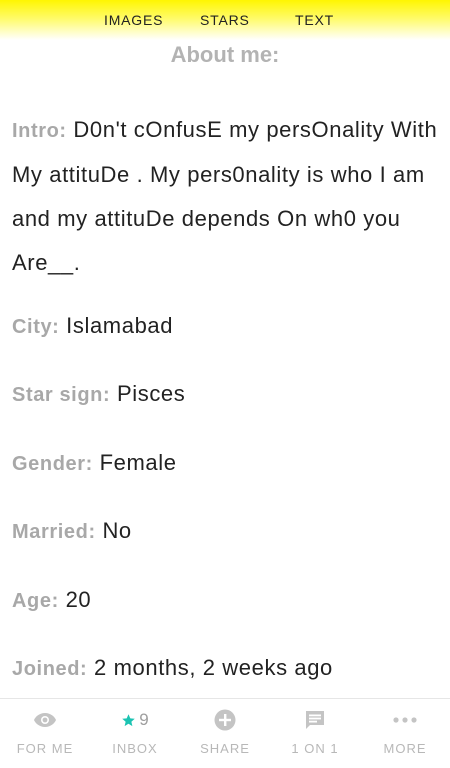 The image size is (450, 768). What do you see at coordinates (35, 601) in the screenshot?
I see `age-label: Age:` at bounding box center [35, 601].